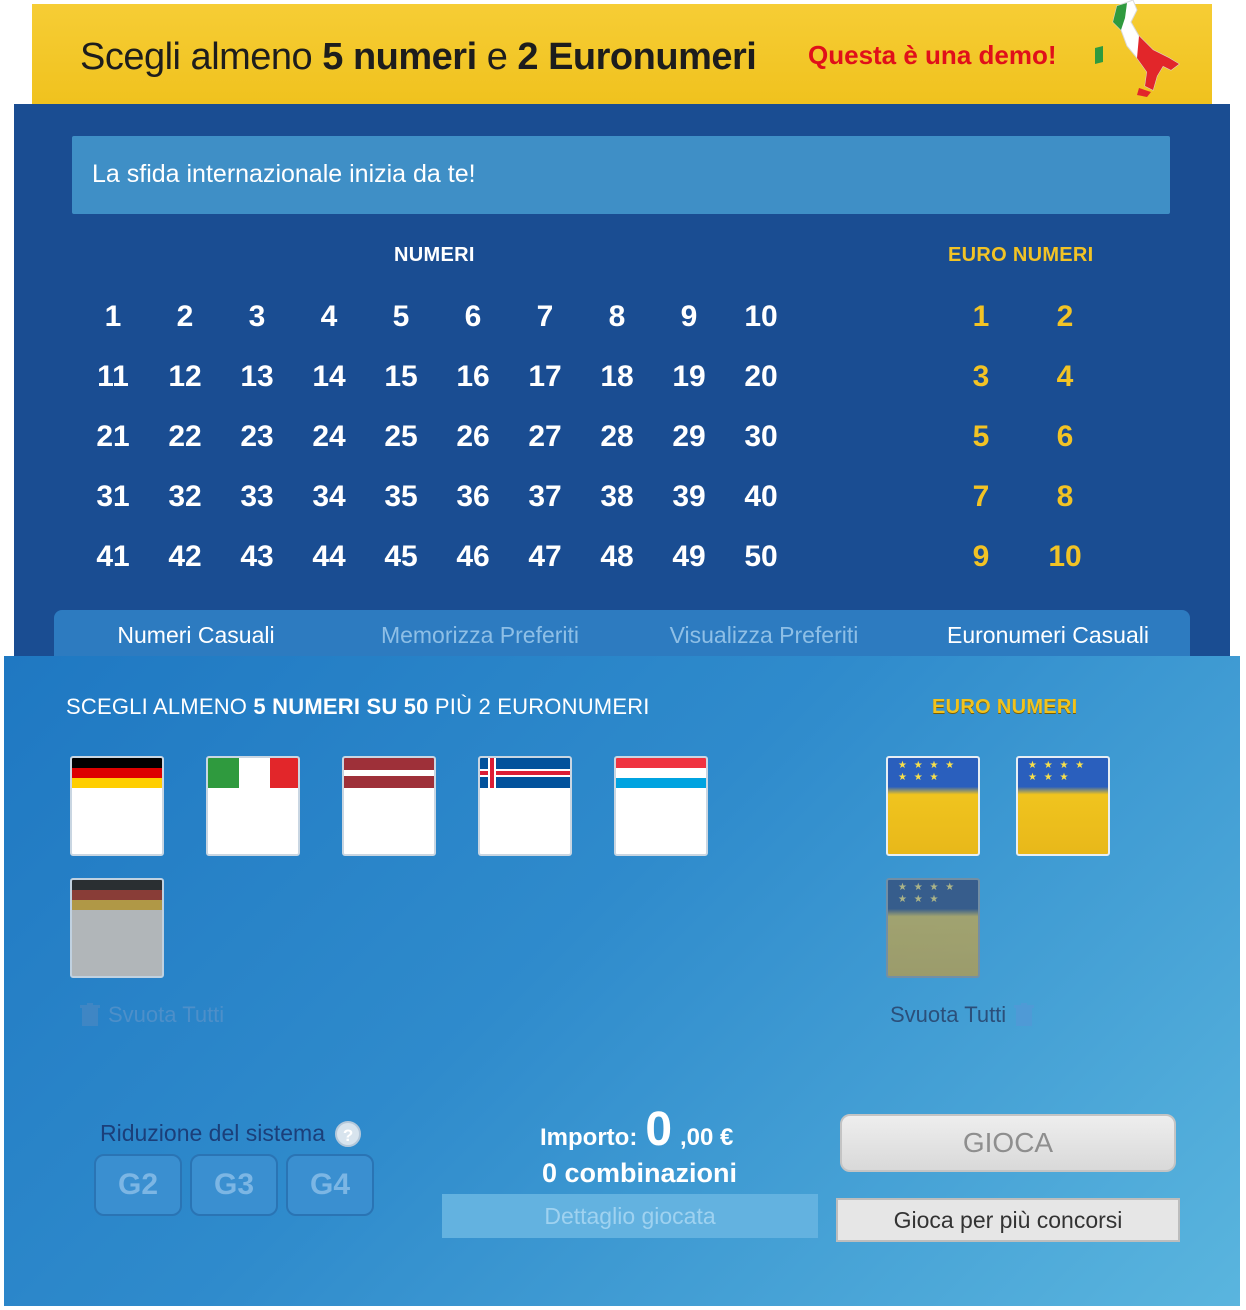 The image size is (1246, 1310). I want to click on number-3: 3, so click(257, 317).